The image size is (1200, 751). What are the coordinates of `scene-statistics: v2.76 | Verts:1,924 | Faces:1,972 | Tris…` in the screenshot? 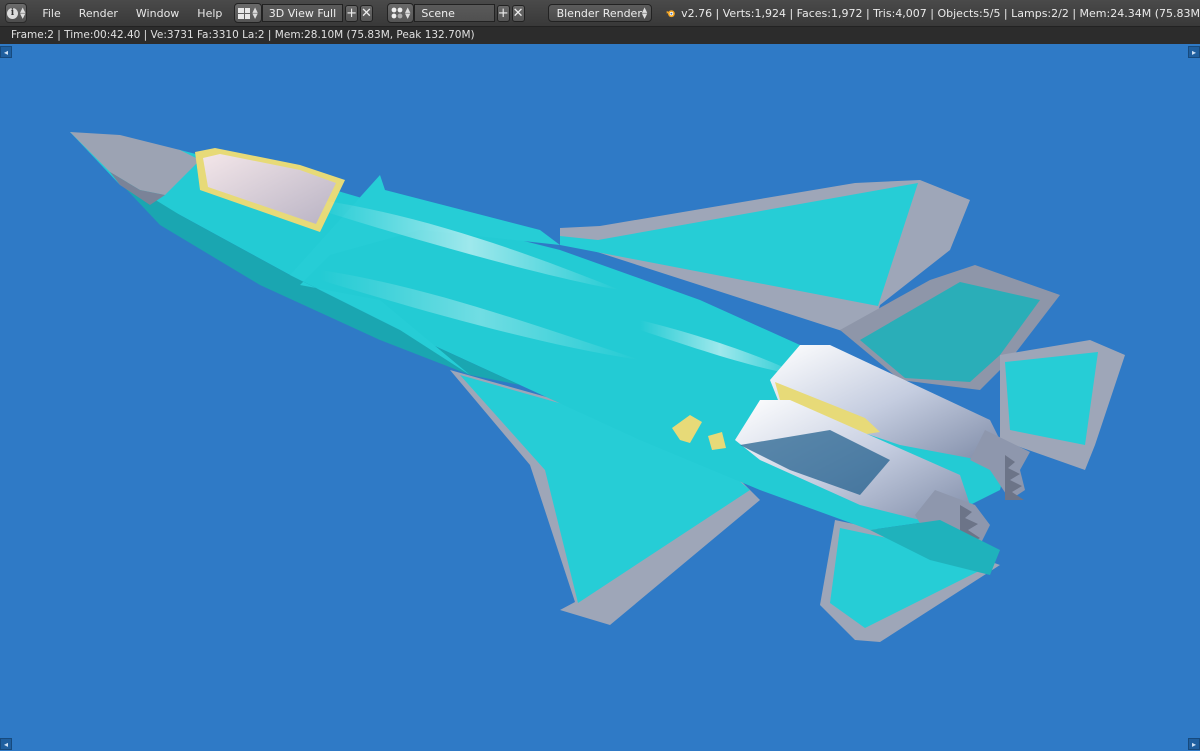 It's located at (940, 13).